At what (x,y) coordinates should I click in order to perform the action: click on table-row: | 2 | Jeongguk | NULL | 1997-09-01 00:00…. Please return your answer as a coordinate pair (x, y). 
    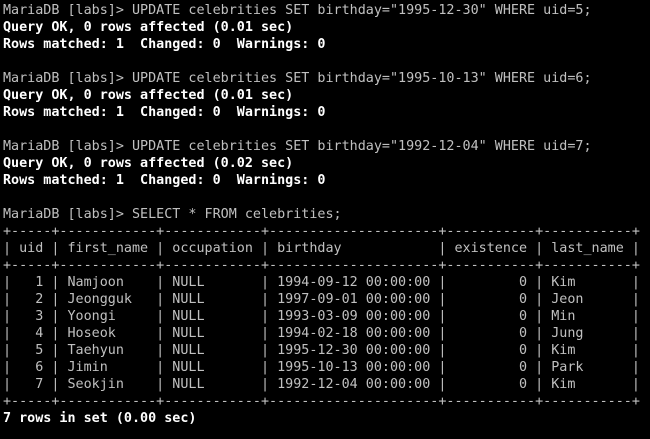
    Looking at the image, I should click on (321, 299).